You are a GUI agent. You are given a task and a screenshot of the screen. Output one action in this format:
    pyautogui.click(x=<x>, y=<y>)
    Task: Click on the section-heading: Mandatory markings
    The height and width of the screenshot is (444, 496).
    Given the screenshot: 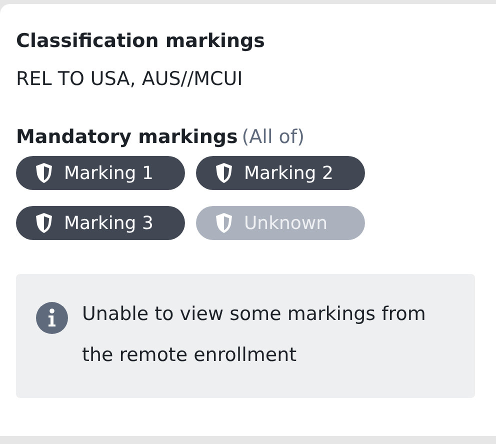 What is the action you would take?
    pyautogui.click(x=127, y=137)
    